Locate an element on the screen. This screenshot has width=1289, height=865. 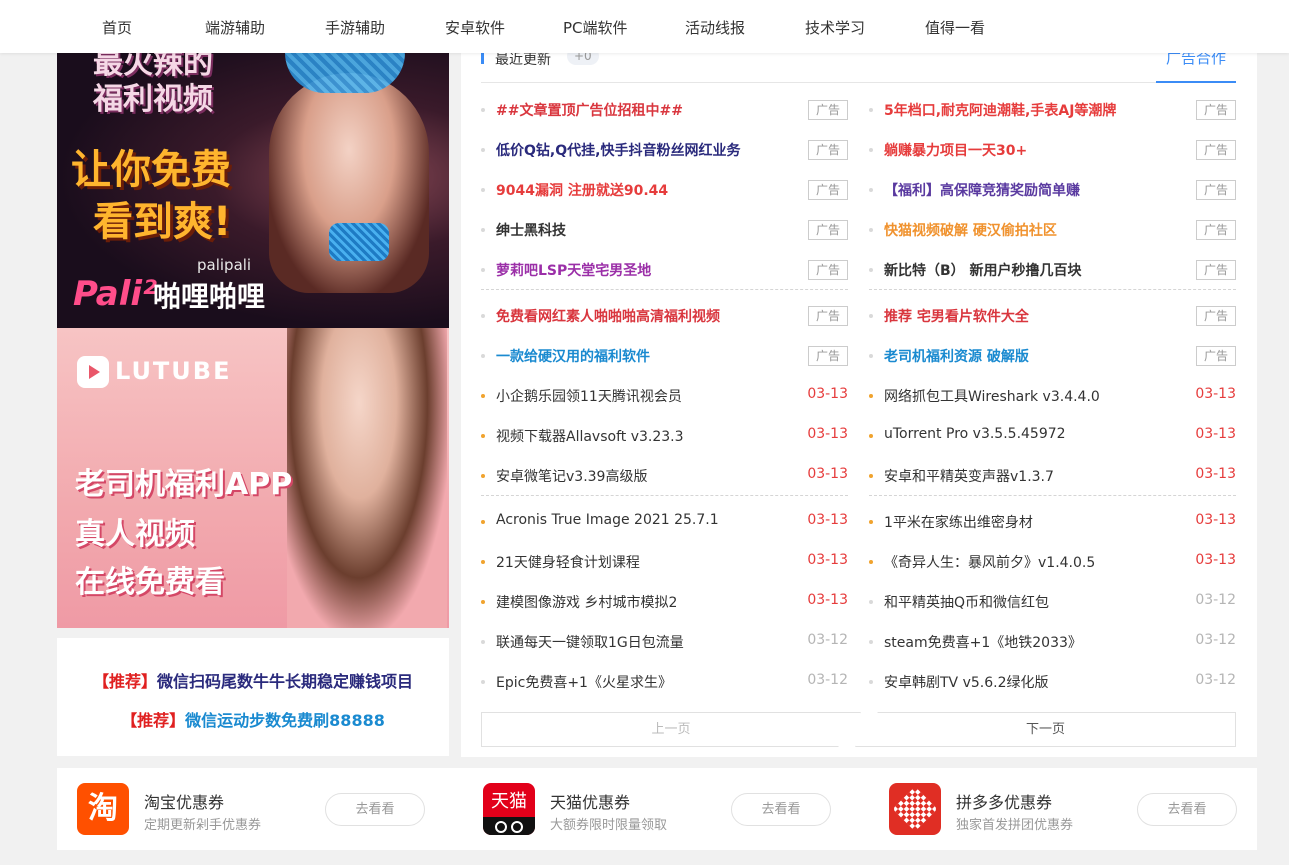
ad-banner-lutube: LUTUBE 老司机福利APP 真人视频 在线免费看 is located at coordinates (253, 478).